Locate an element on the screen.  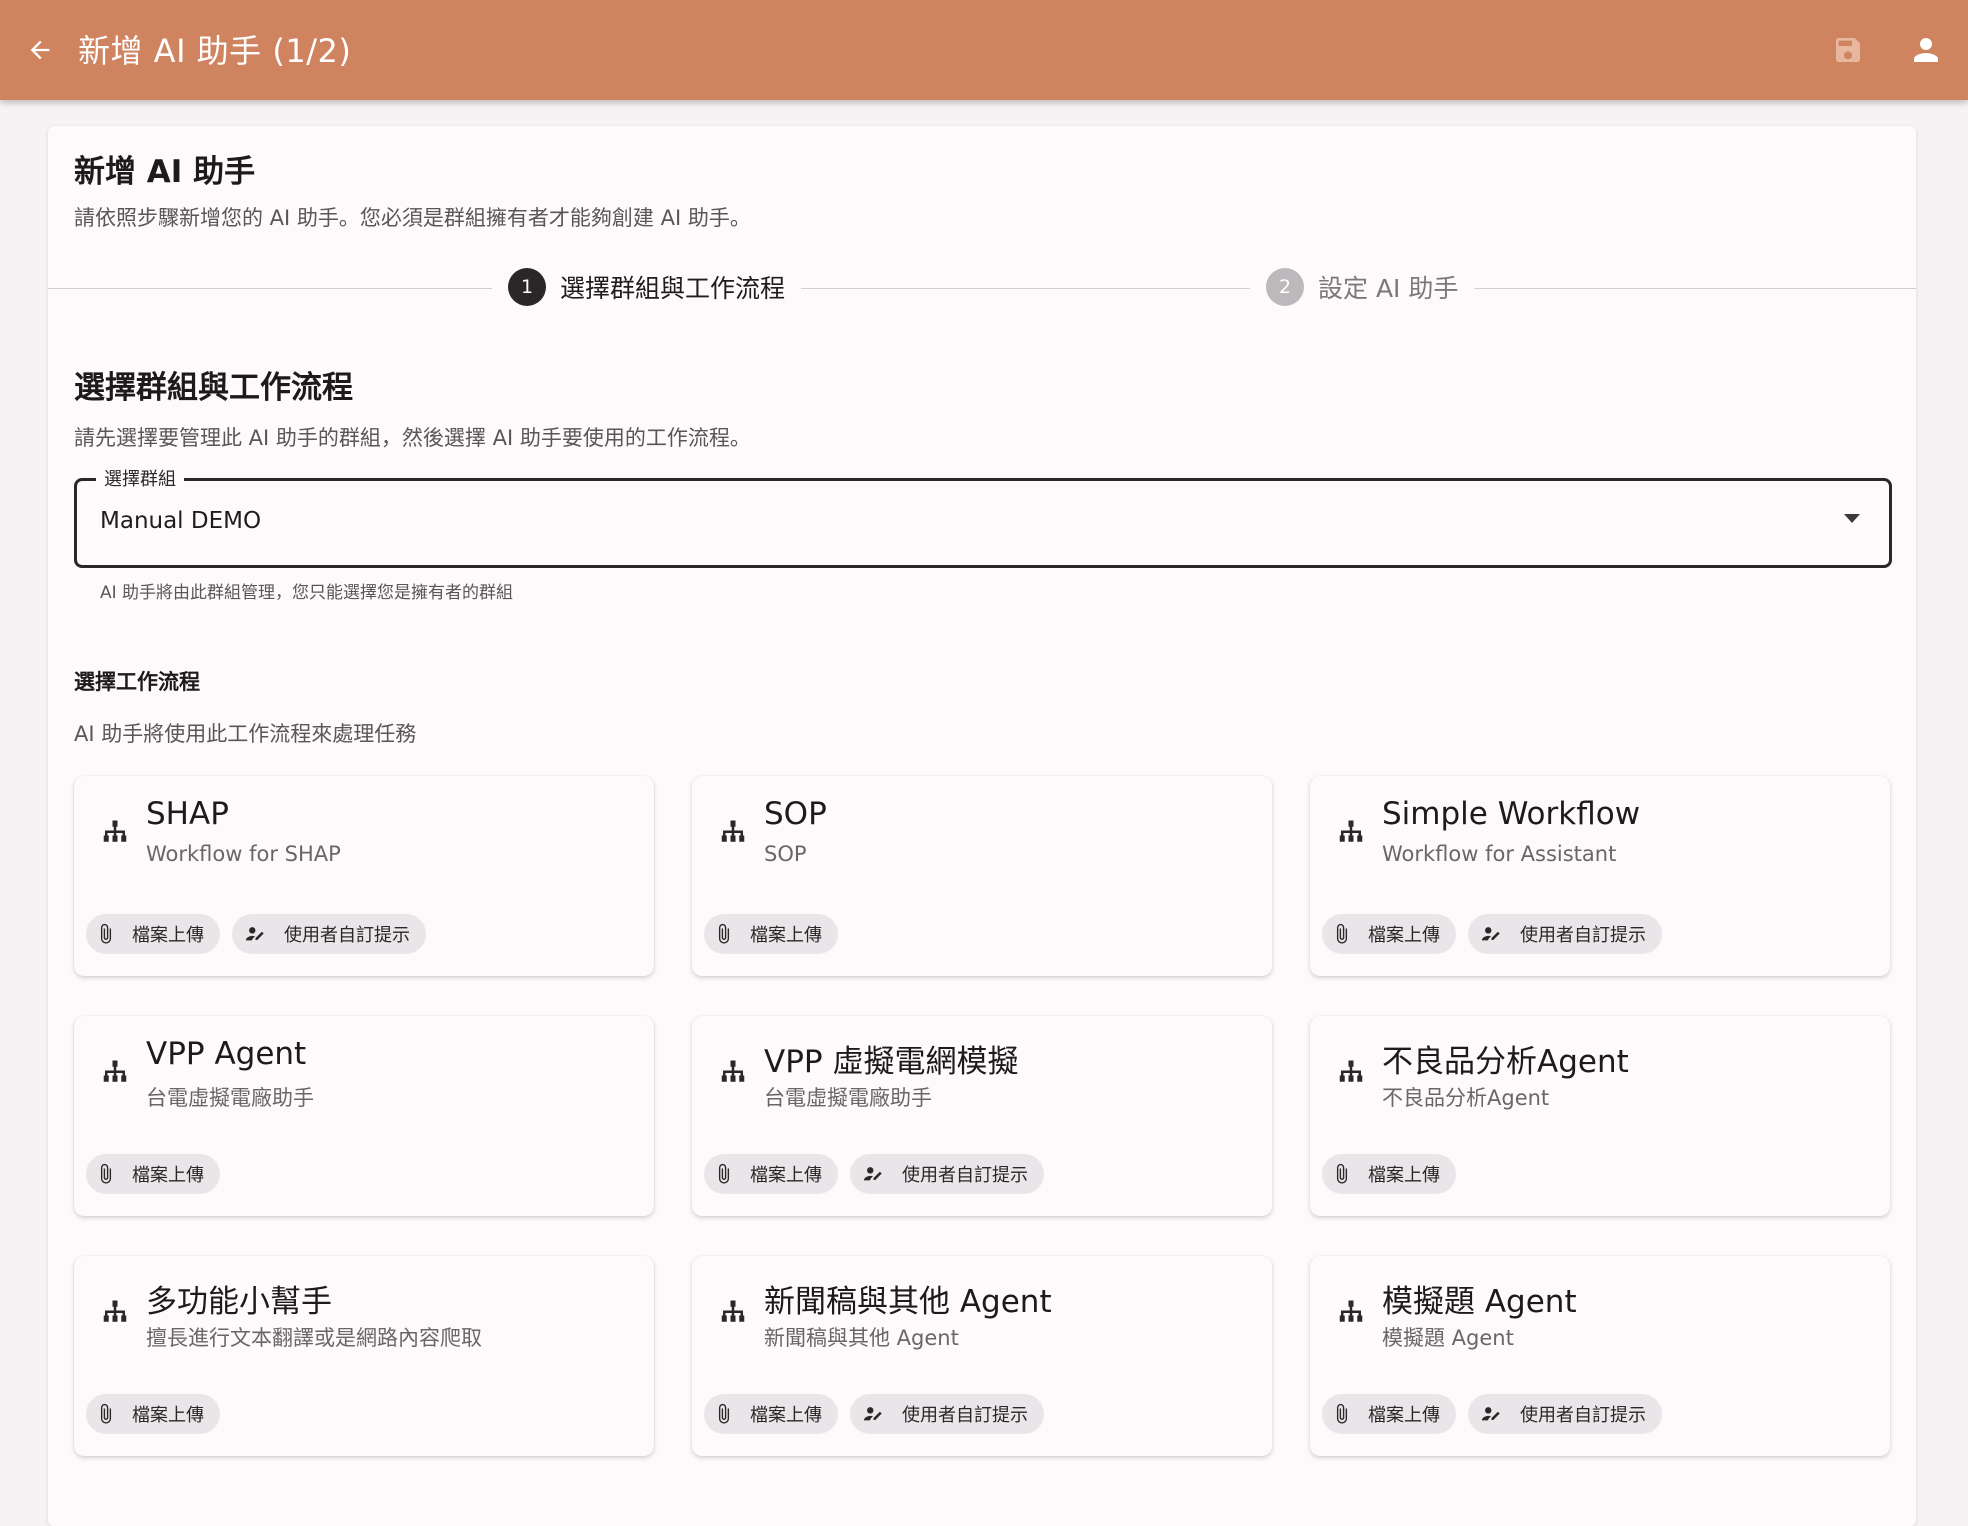
step-label: 設定 AI 助手 is located at coordinates (1388, 288).